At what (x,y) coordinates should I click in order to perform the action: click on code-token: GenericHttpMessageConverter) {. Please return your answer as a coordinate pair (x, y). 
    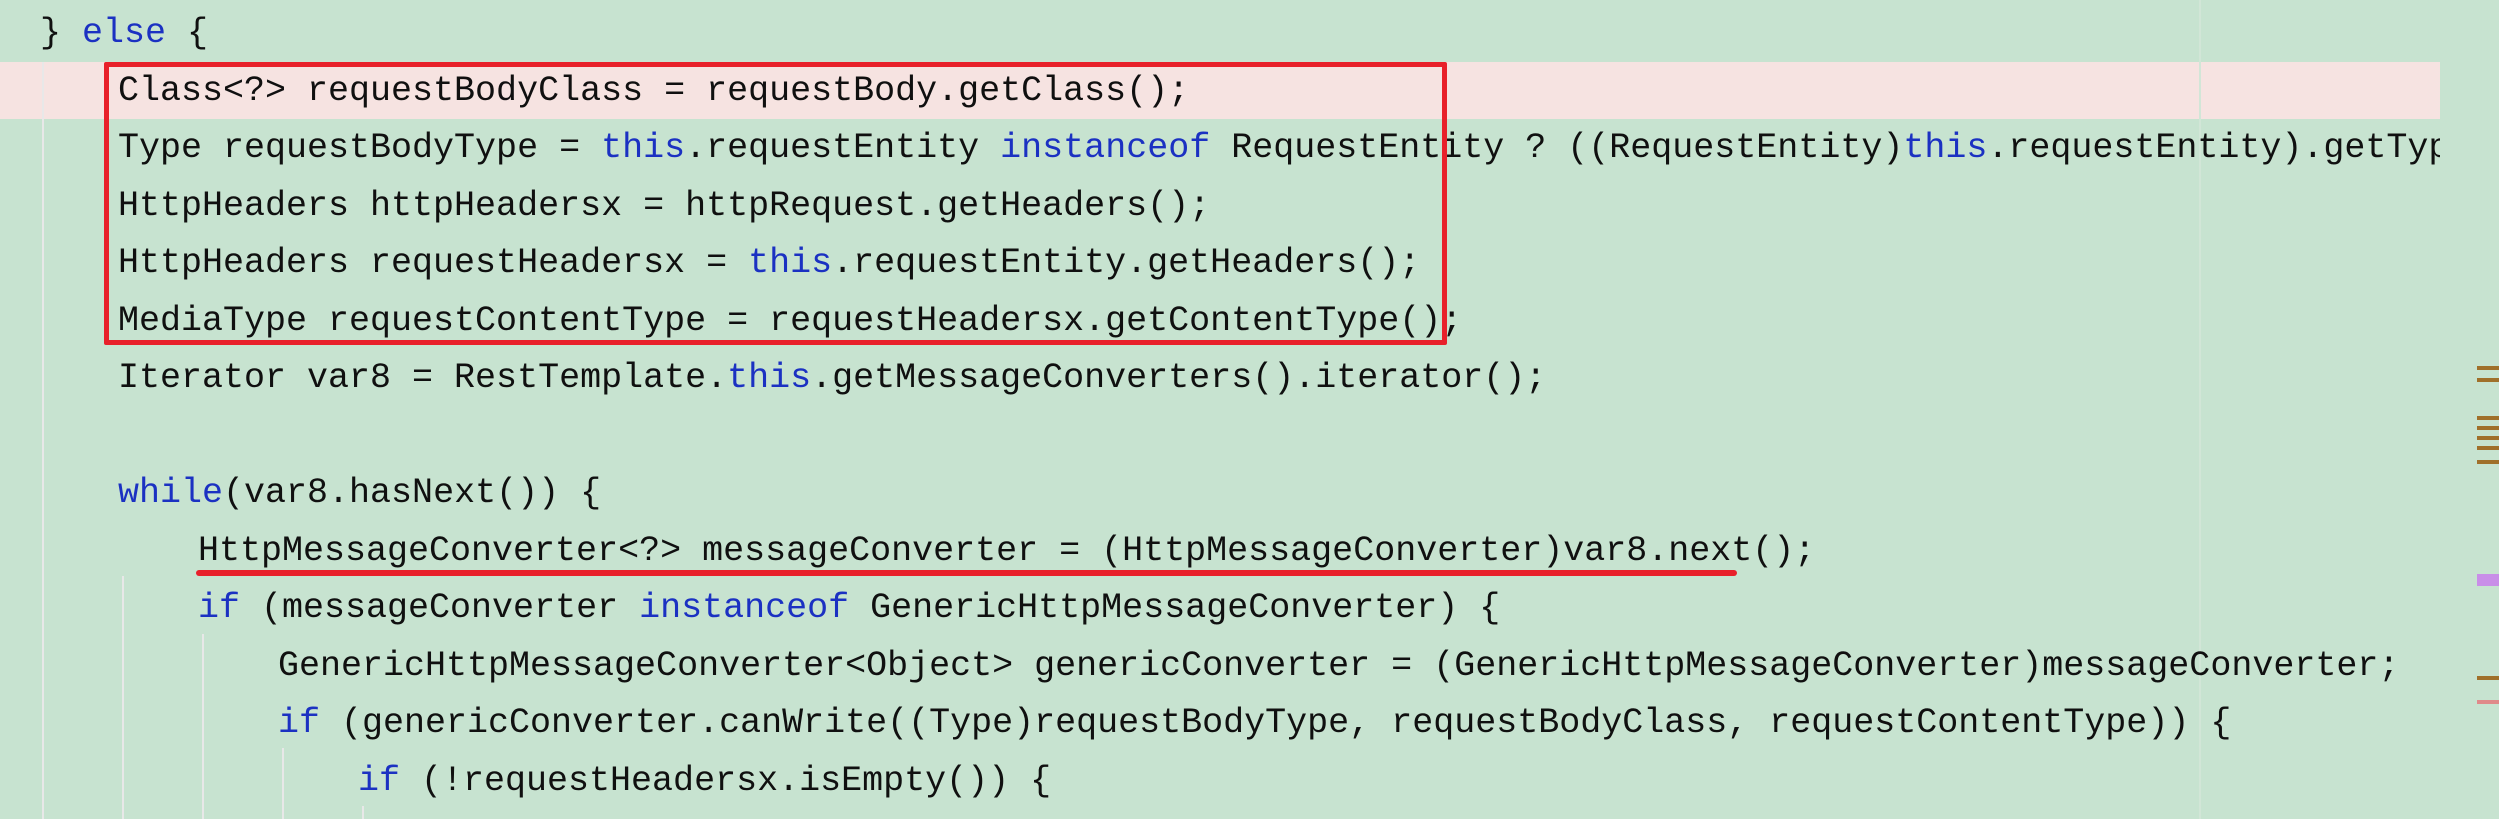
    Looking at the image, I should click on (1175, 608).